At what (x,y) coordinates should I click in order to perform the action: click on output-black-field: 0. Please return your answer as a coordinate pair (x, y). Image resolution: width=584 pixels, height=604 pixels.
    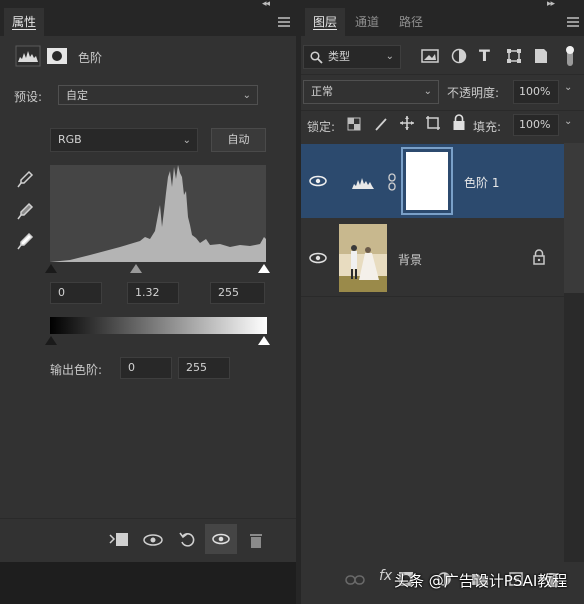
    Looking at the image, I should click on (146, 368).